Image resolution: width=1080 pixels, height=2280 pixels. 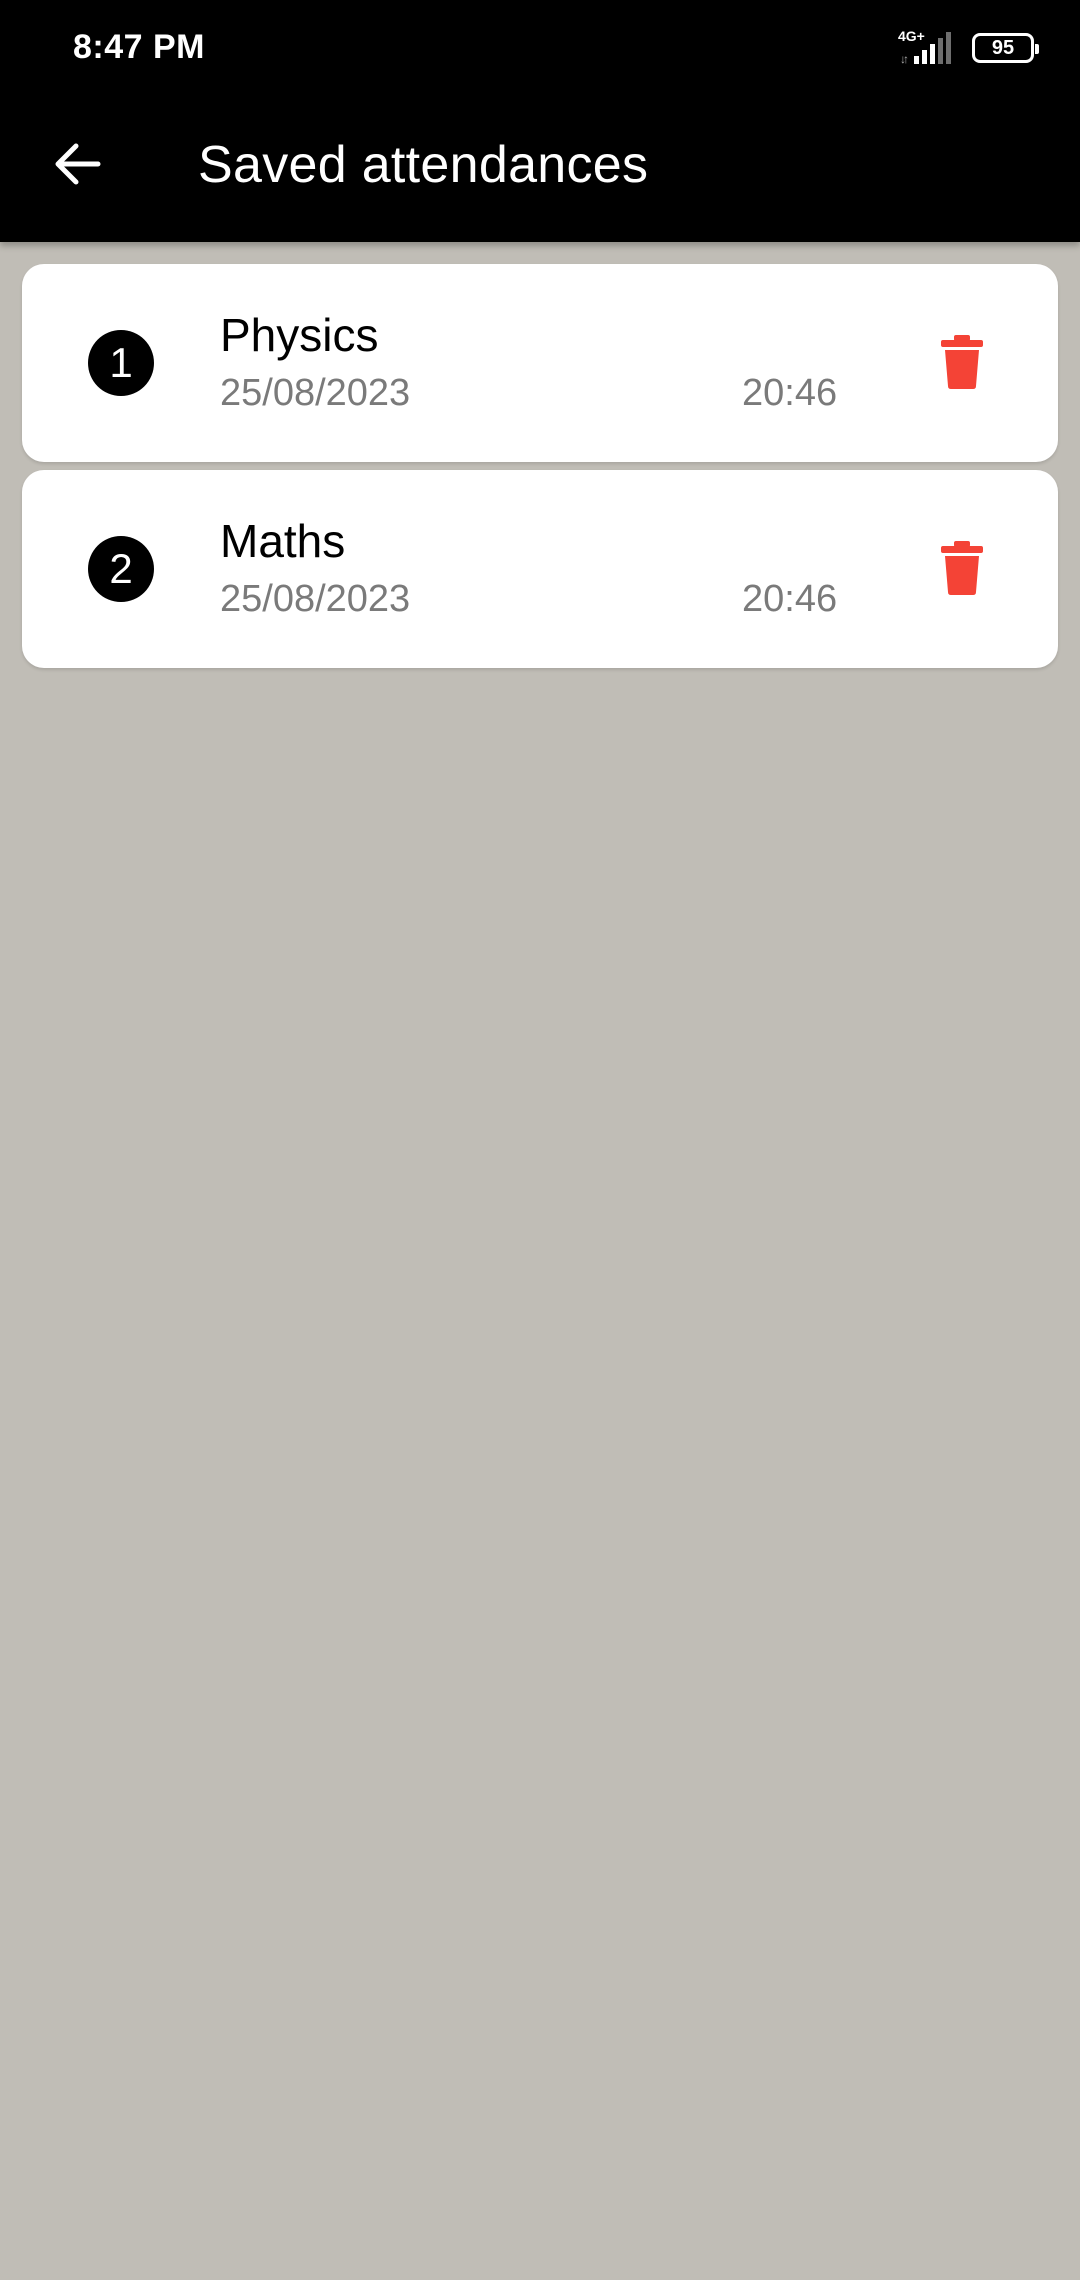 I want to click on subject-name: Maths, so click(x=283, y=541).